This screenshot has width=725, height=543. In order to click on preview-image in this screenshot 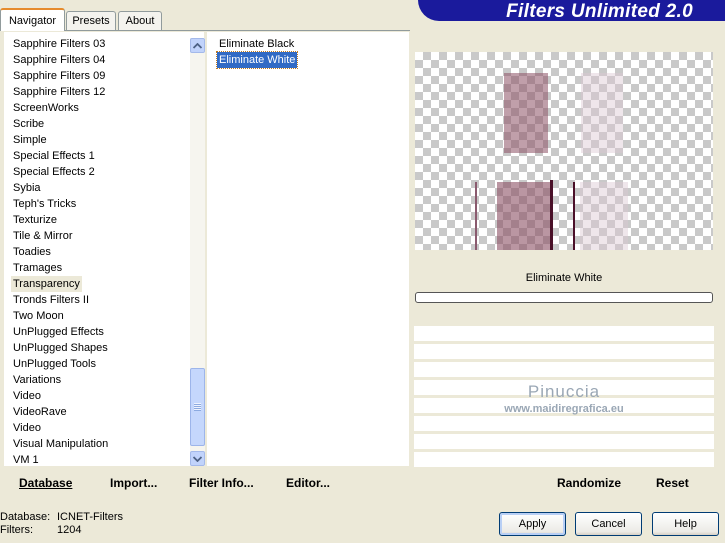, I will do `click(564, 151)`.